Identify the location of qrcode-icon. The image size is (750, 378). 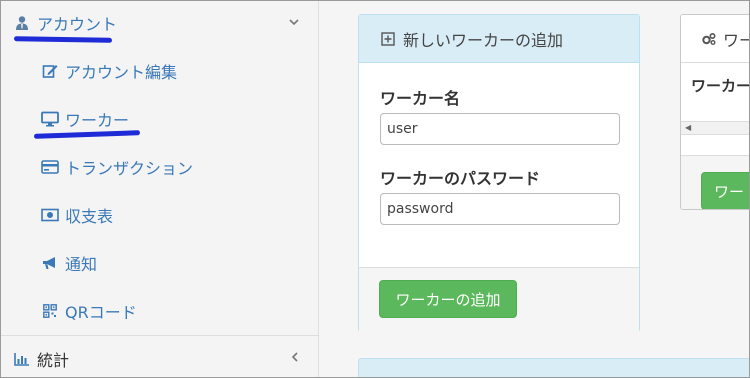
(50, 311).